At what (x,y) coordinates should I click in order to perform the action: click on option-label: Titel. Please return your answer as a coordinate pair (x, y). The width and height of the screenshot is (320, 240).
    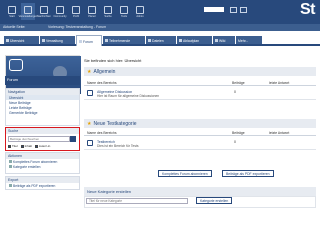
    Looking at the image, I should click on (15, 146).